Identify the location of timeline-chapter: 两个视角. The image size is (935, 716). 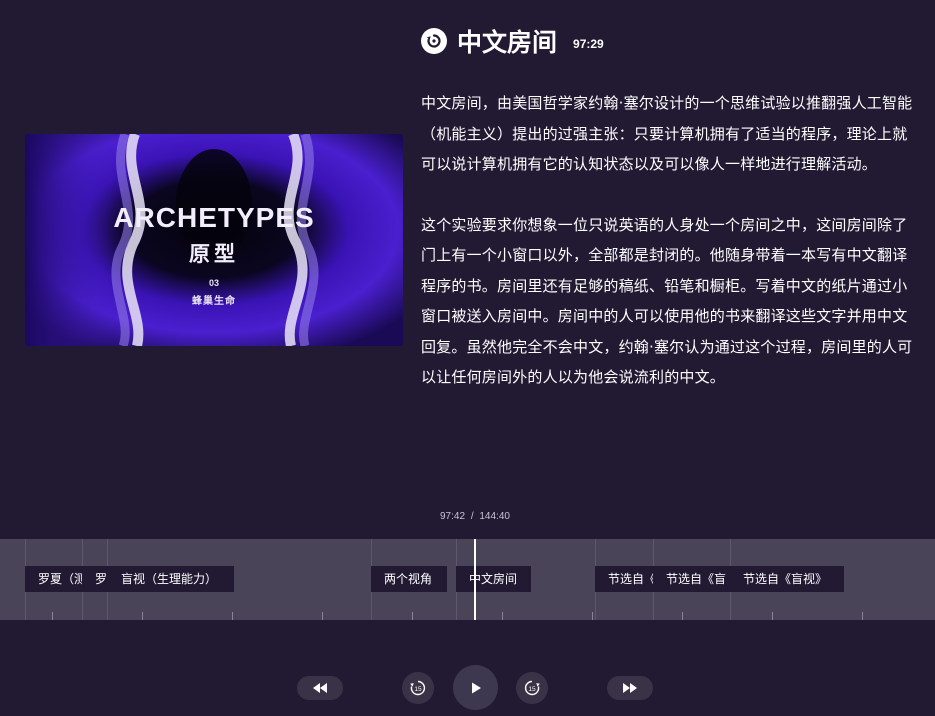
(409, 579).